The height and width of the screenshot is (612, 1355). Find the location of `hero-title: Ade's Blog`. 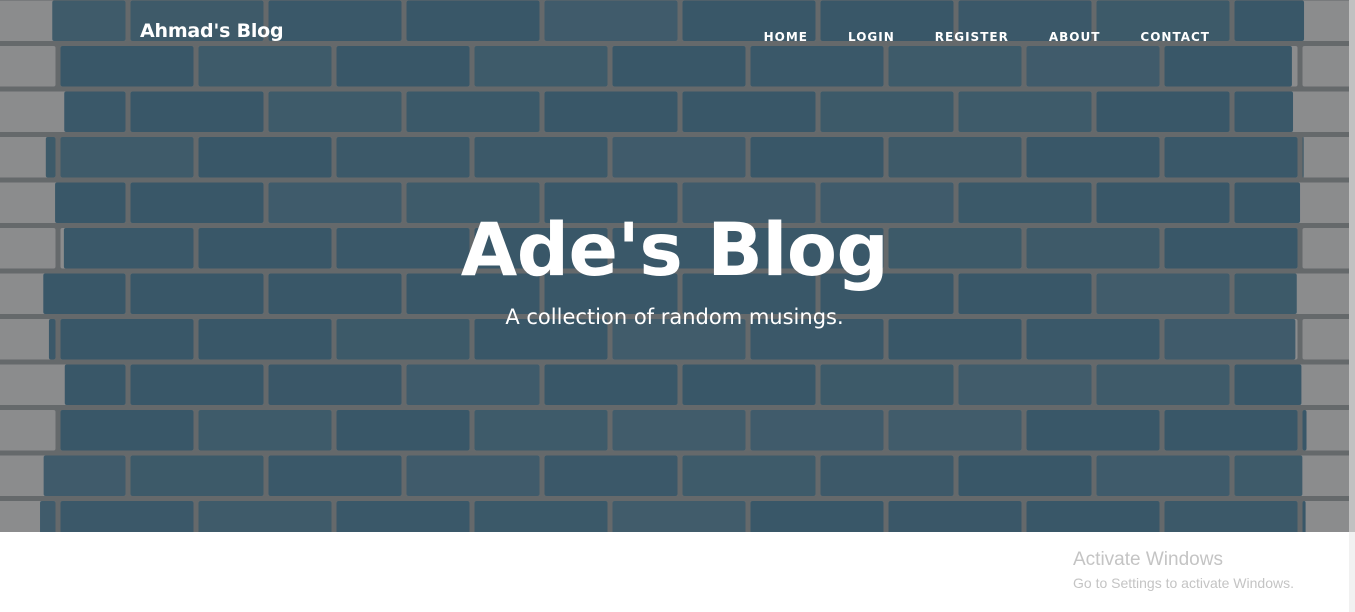

hero-title: Ade's Blog is located at coordinates (674, 250).